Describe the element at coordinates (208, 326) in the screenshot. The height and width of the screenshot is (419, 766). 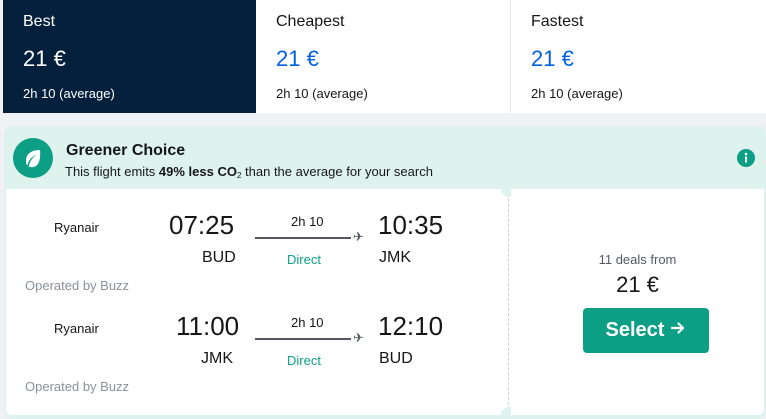
I see `departure-time: 11:00` at that location.